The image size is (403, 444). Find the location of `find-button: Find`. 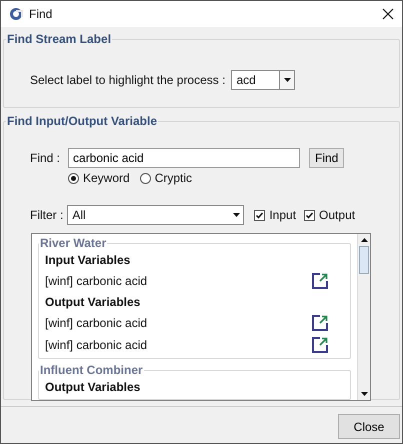

find-button: Find is located at coordinates (326, 158).